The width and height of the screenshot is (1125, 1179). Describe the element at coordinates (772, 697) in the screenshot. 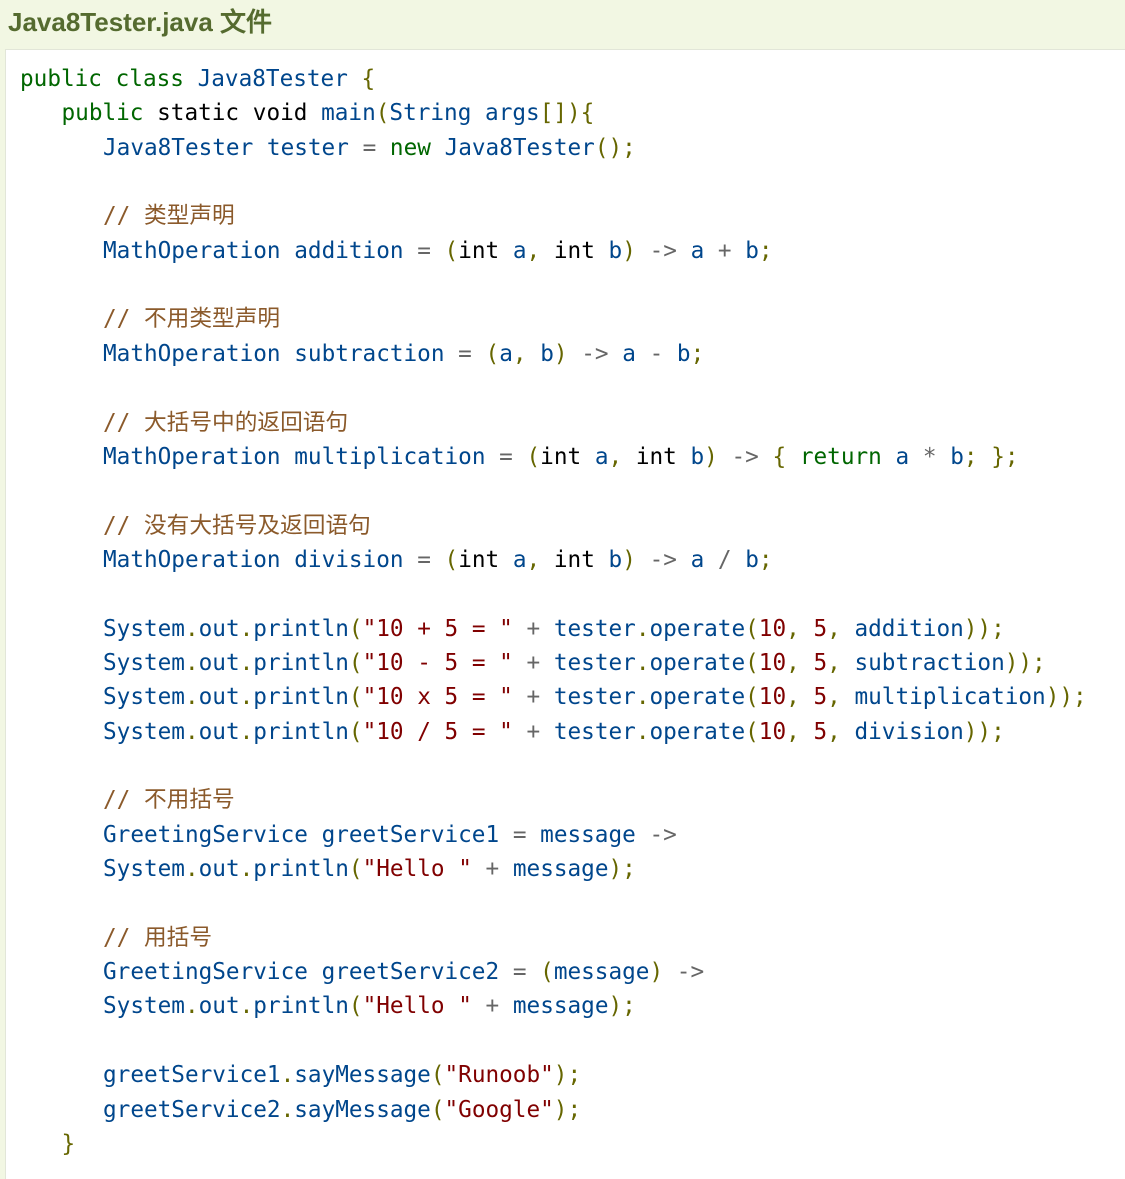

I see `code-token: 10` at that location.